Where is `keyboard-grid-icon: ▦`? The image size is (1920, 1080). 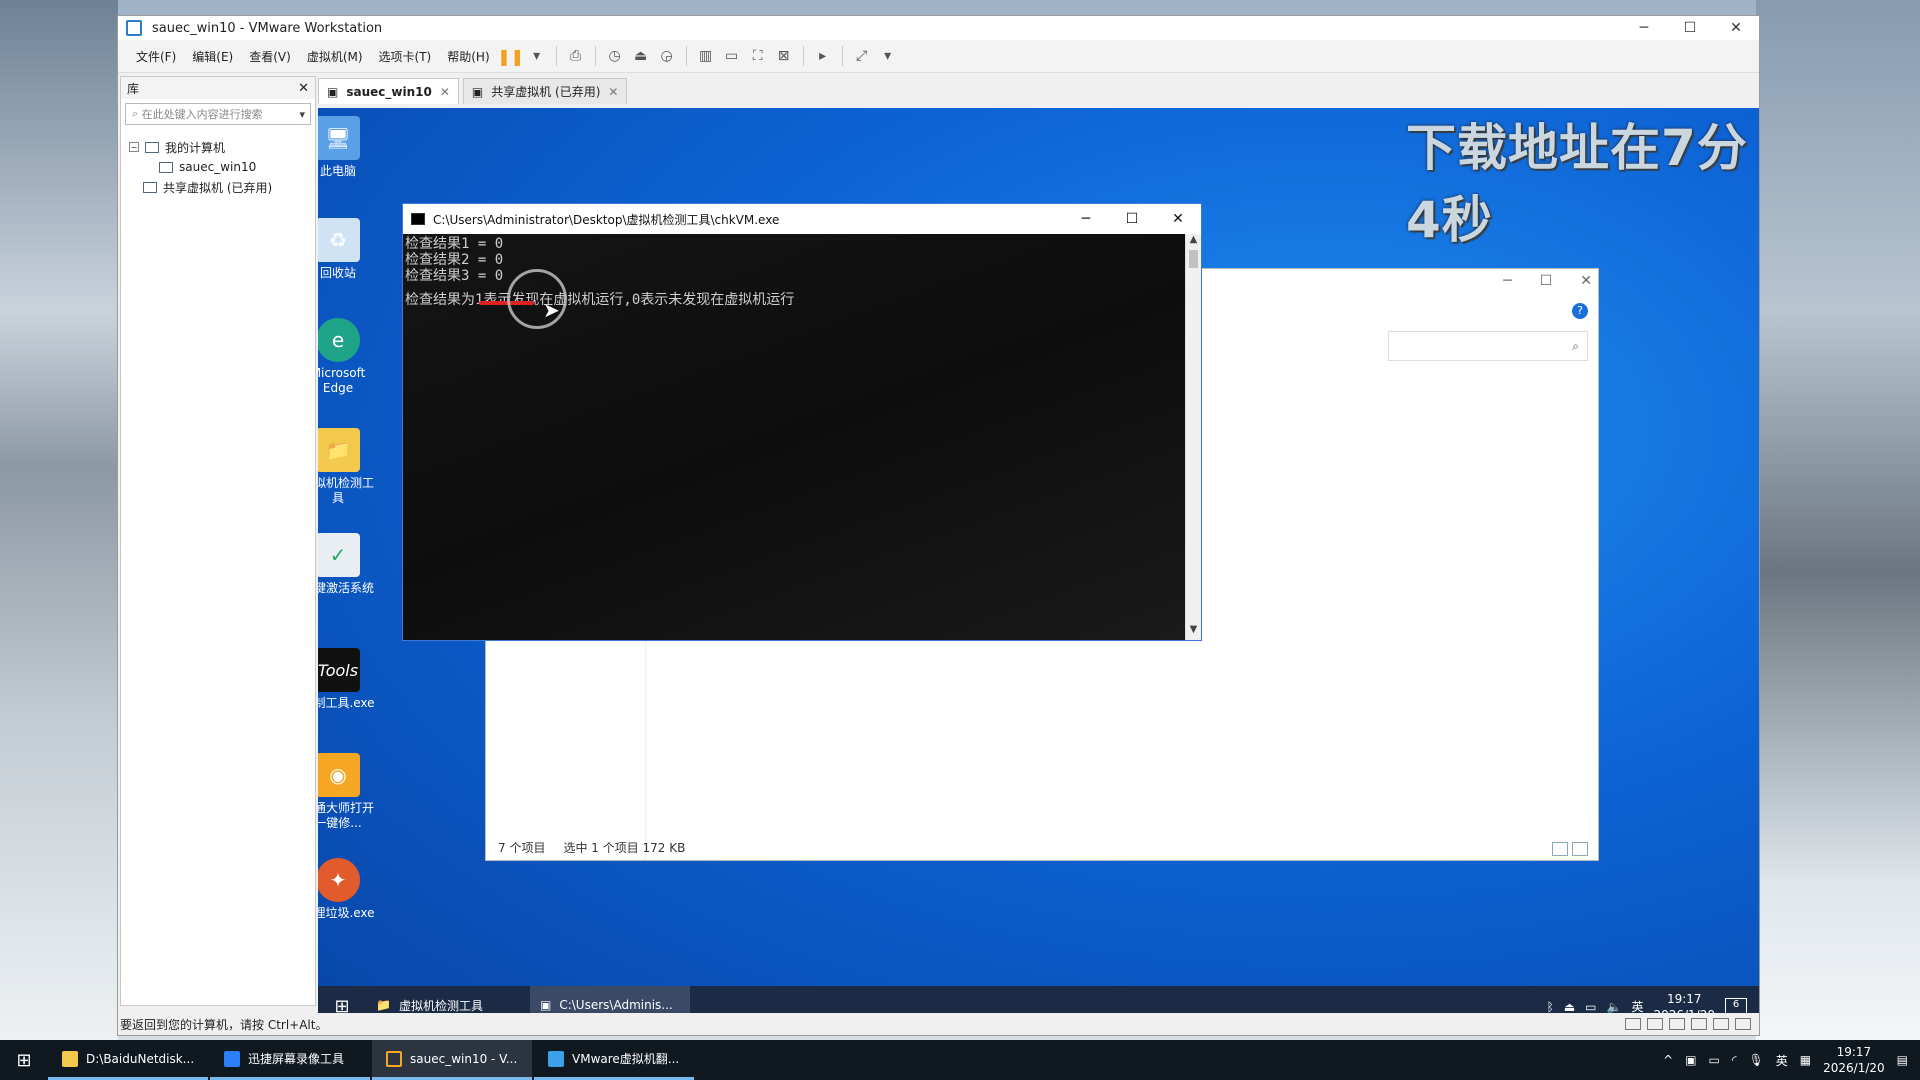
keyboard-grid-icon: ▦ is located at coordinates (1805, 1060).